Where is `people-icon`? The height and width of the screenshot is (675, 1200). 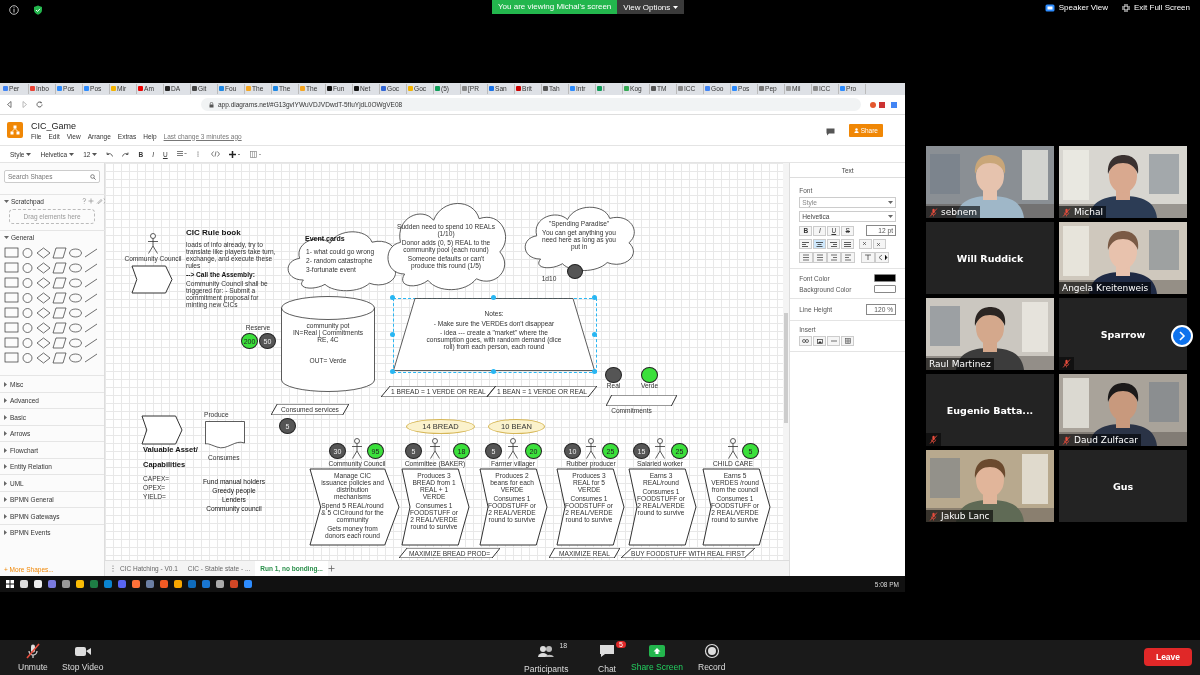
people-icon is located at coordinates (546, 651).